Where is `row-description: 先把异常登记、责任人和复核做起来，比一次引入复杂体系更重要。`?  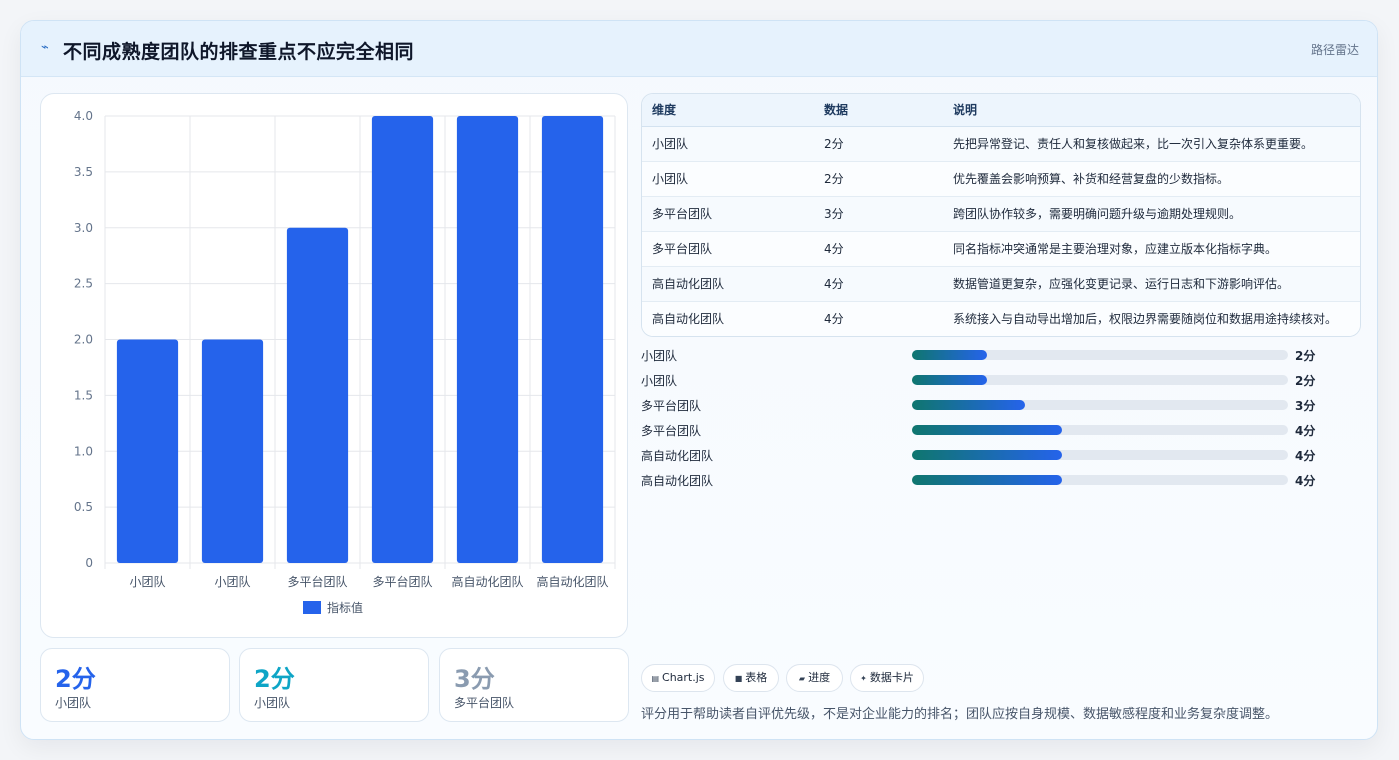
row-description: 先把异常登记、责任人和复核做起来，比一次引入复杂体系更重要。 is located at coordinates (1133, 144).